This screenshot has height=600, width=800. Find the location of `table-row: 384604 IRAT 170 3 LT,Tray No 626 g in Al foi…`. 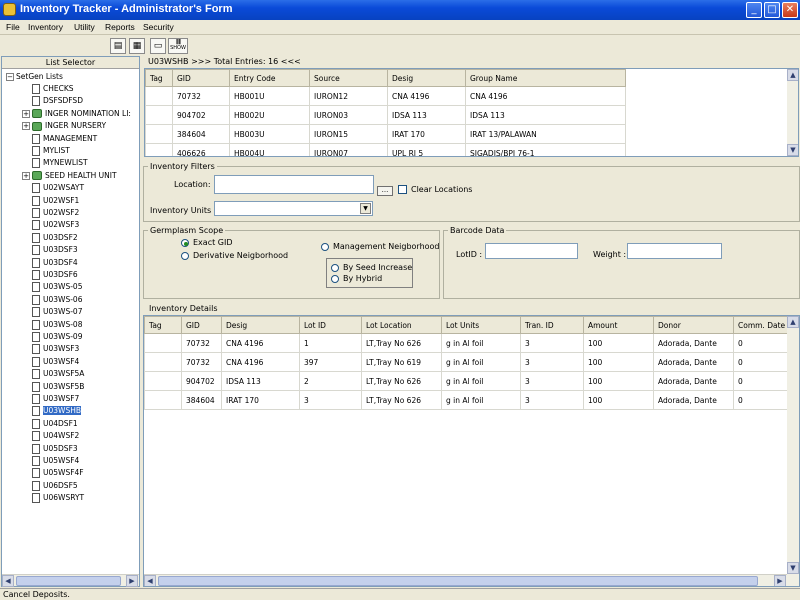

table-row: 384604 IRAT 170 3 LT,Tray No 626 g in Al foi… is located at coordinates (471, 400).